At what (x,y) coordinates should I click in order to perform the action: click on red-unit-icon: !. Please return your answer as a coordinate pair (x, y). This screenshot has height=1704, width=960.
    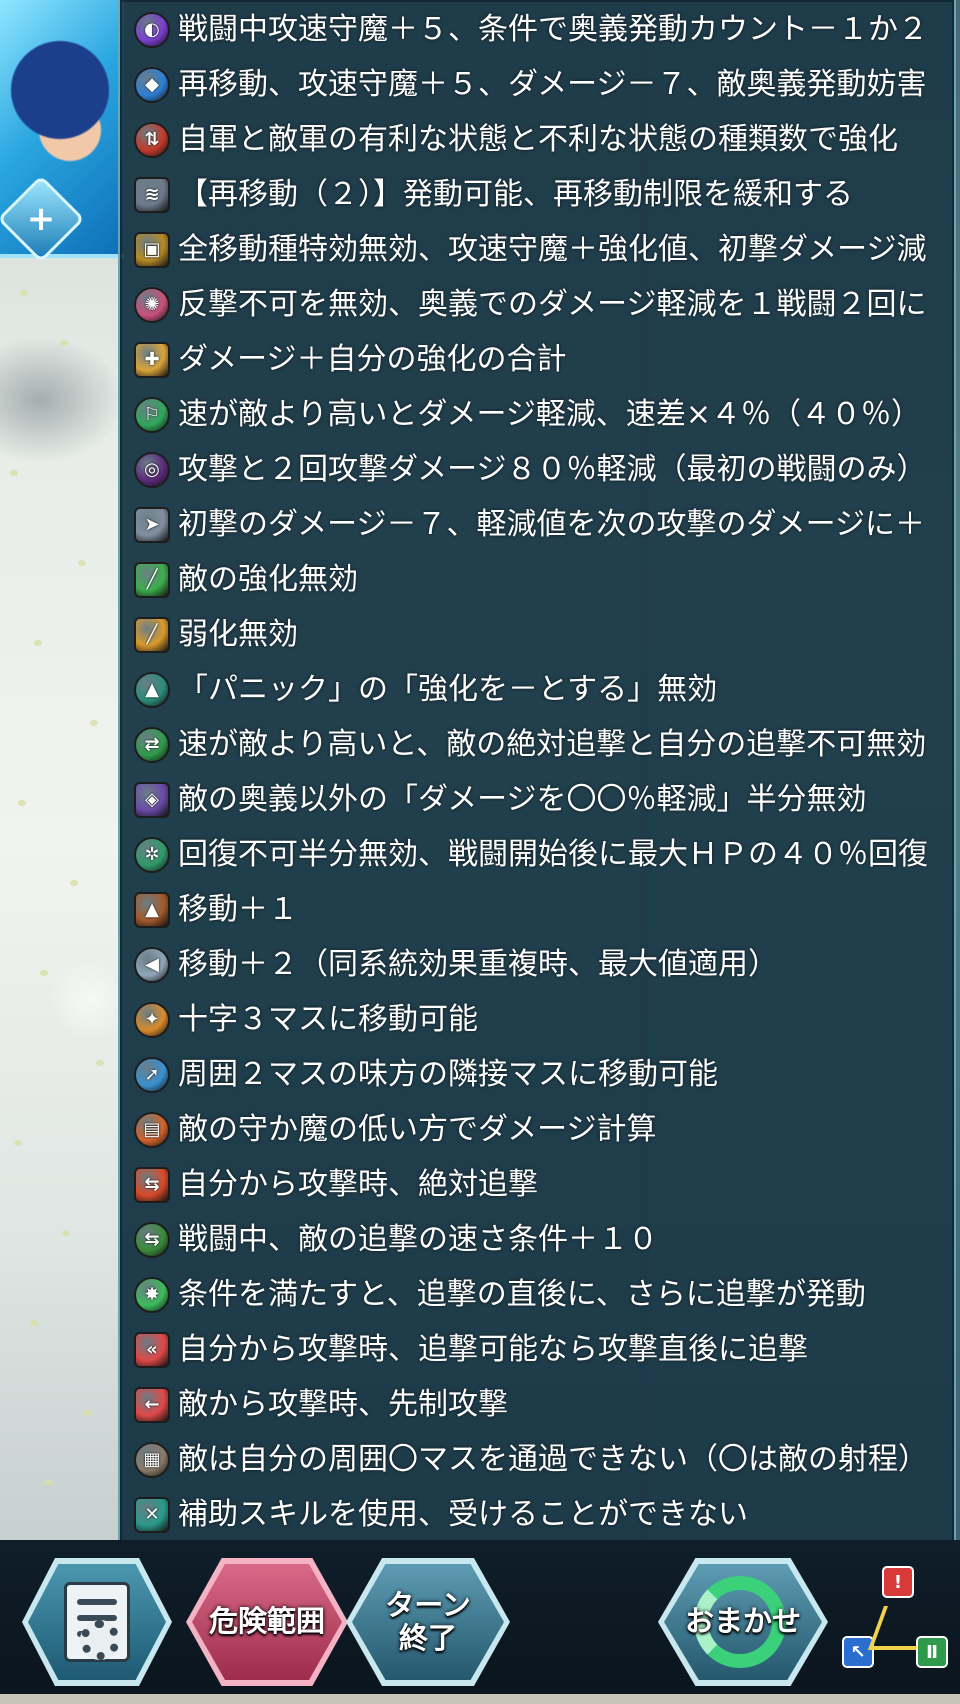
    Looking at the image, I should click on (898, 1582).